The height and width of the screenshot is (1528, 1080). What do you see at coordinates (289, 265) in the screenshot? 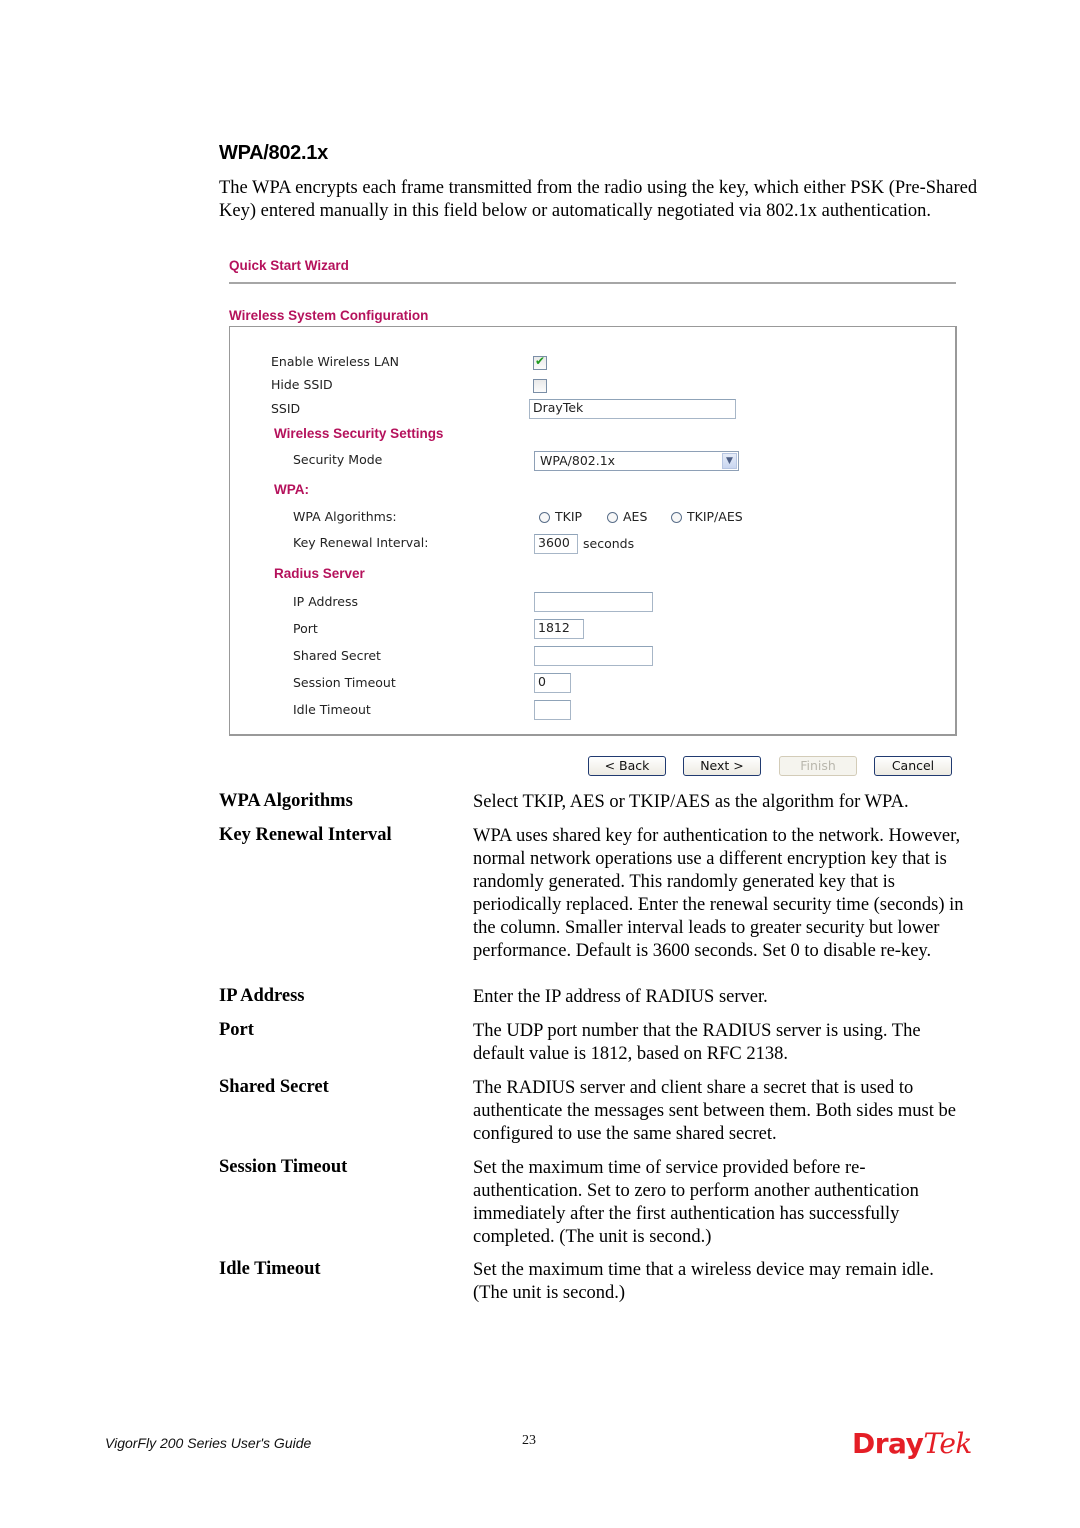
I see `wizard-title: Quick Start Wizard` at bounding box center [289, 265].